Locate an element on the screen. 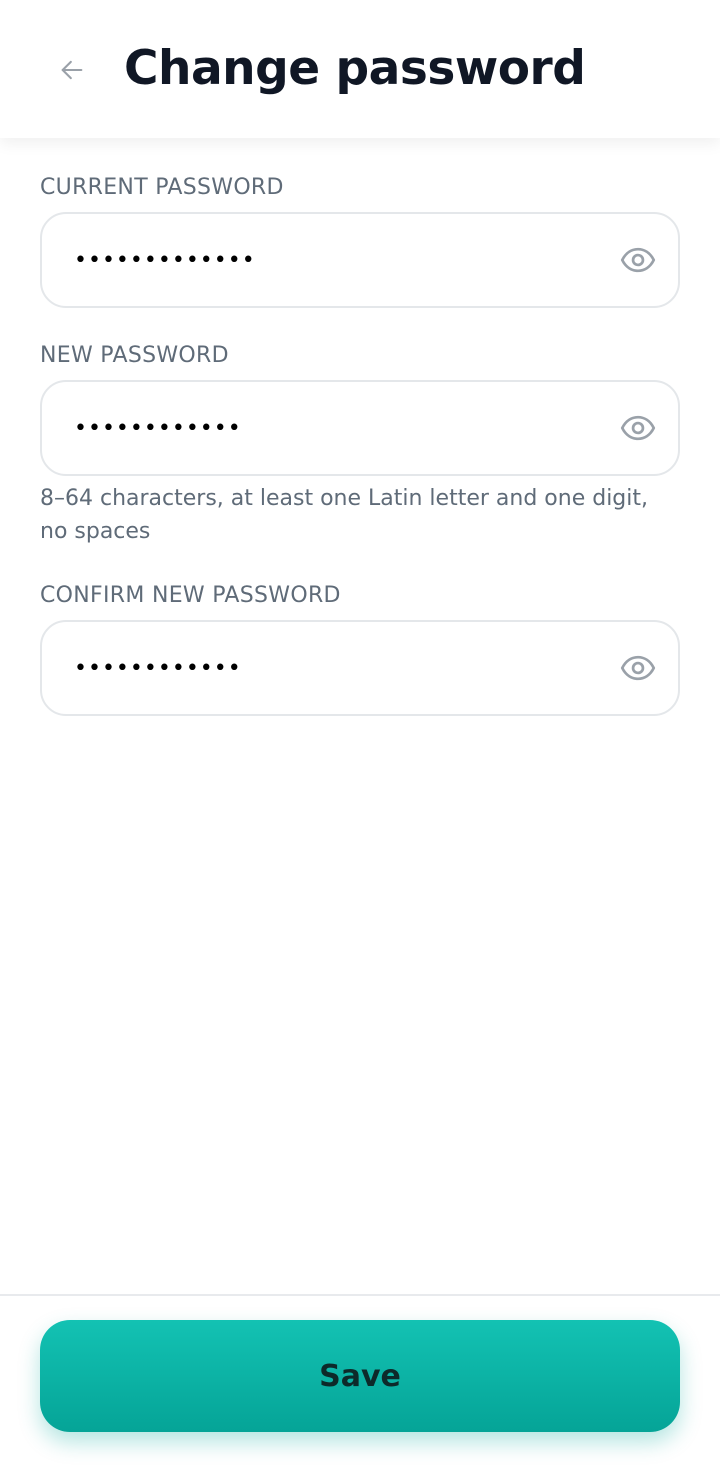 Image resolution: width=720 pixels, height=1480 pixels. confirm-password-field is located at coordinates (360, 668).